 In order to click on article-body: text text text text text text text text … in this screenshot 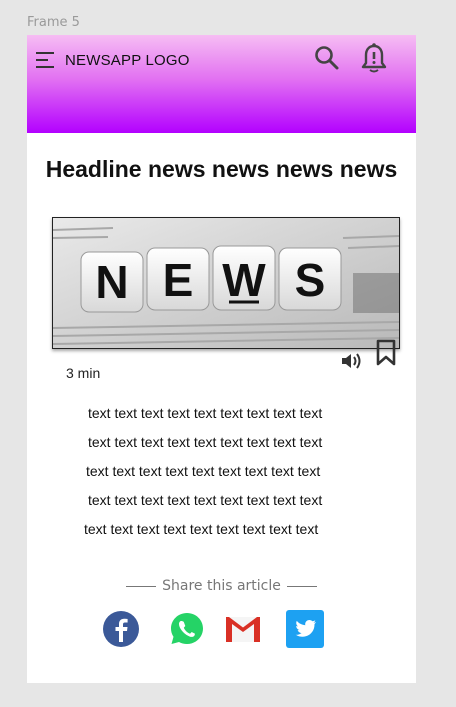, I will do `click(231, 476)`.